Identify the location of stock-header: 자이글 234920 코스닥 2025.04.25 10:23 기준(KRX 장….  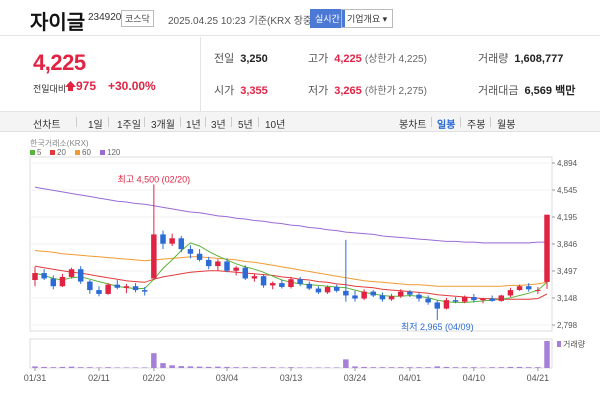
(300, 18).